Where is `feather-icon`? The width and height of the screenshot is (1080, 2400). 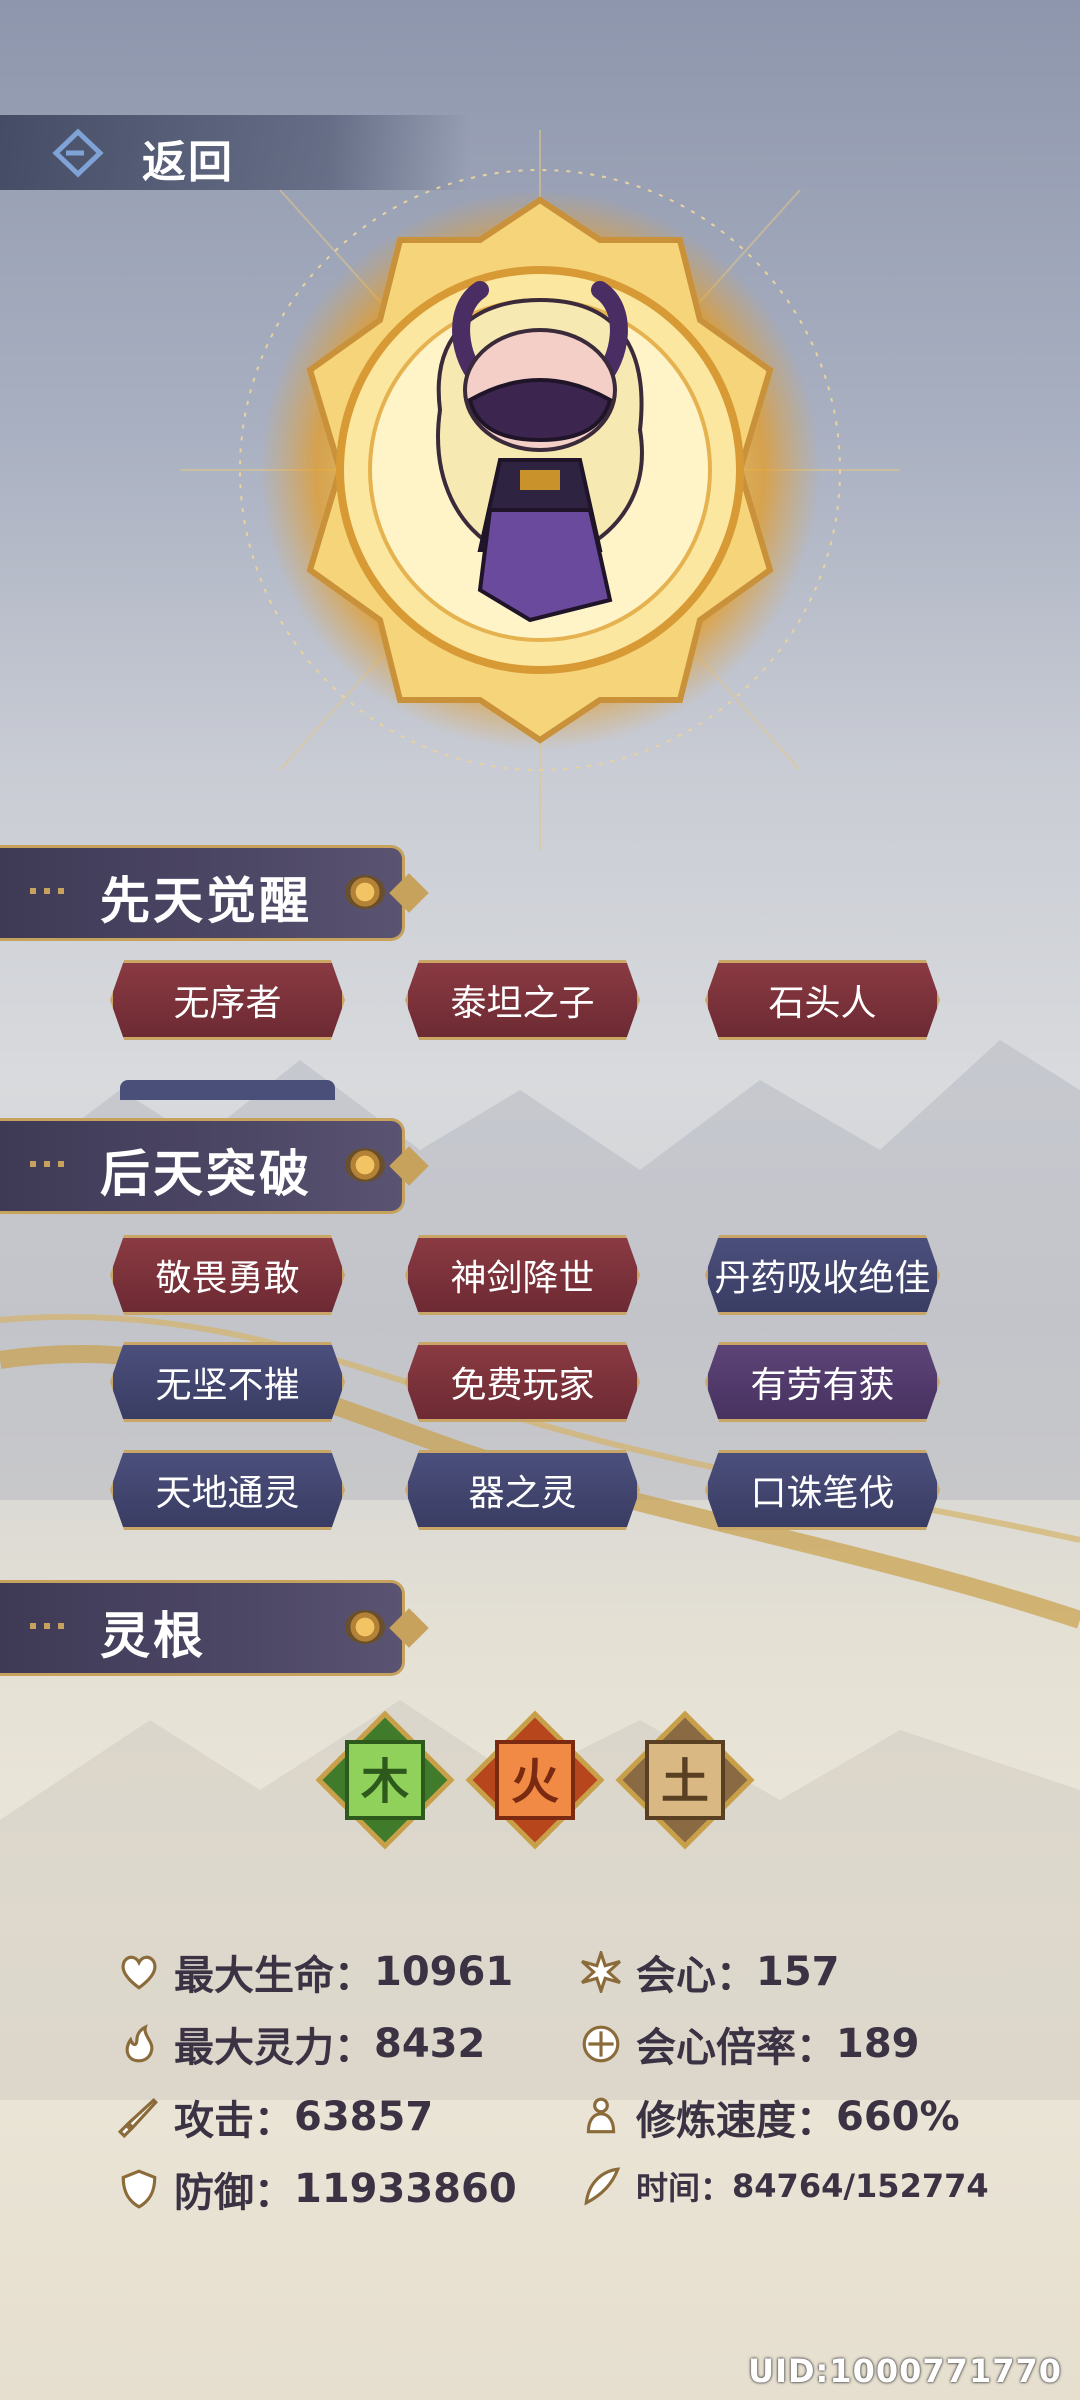
feather-icon is located at coordinates (602, 2186).